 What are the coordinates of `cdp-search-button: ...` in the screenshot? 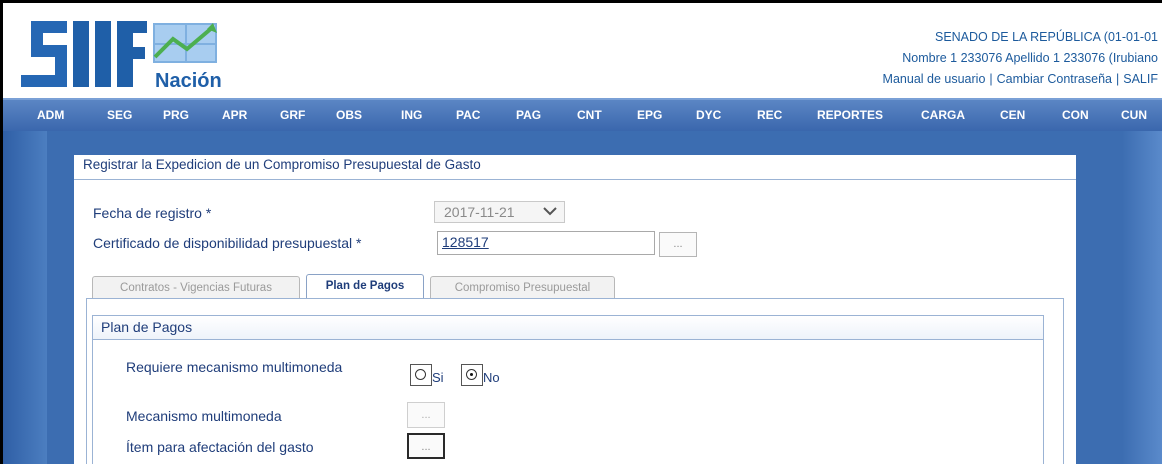 It's located at (678, 244).